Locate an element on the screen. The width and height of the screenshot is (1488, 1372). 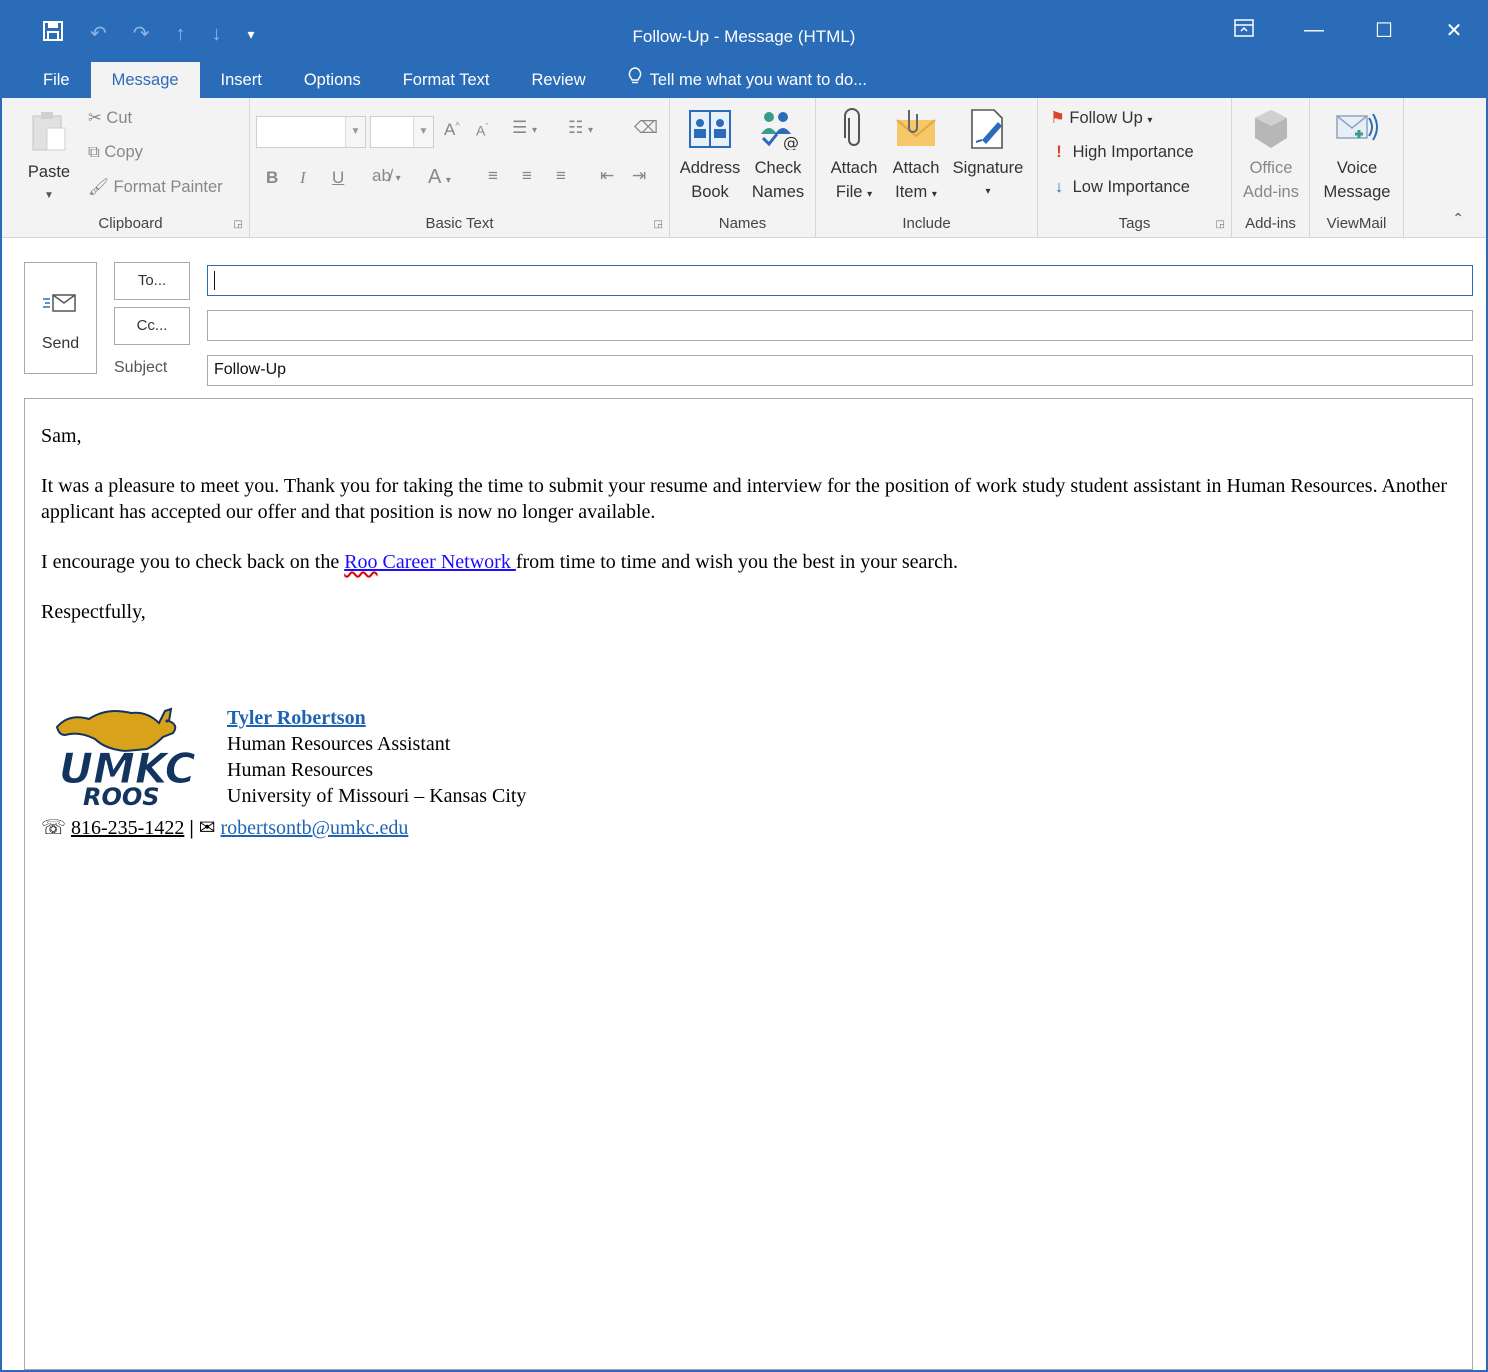
maximize-icon: ☐ is located at coordinates (1384, 30).